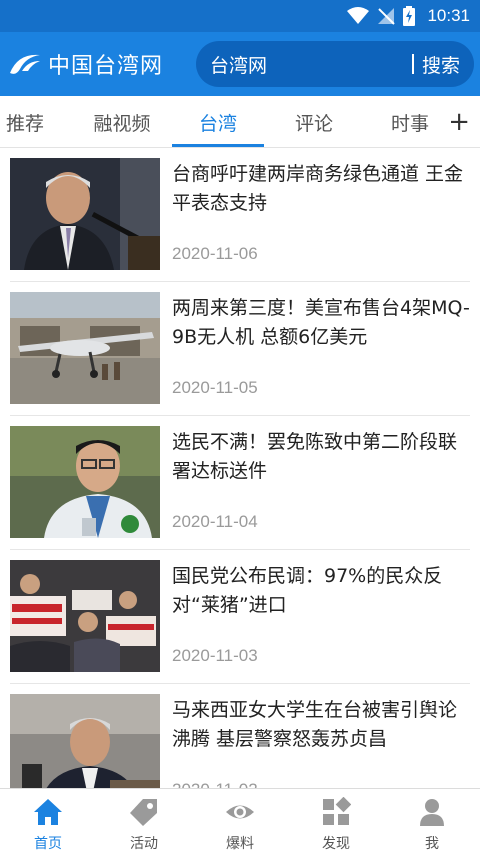 This screenshot has height=852, width=480. I want to click on nav-label: 首页, so click(48, 844).